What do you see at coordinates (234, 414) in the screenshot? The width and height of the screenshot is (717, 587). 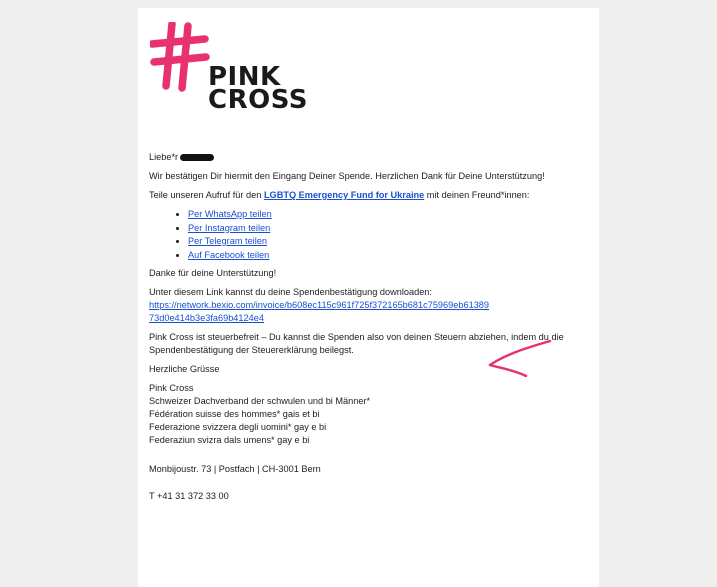 I see `signature-line: Fédération suisse des hommes* gais et bi` at bounding box center [234, 414].